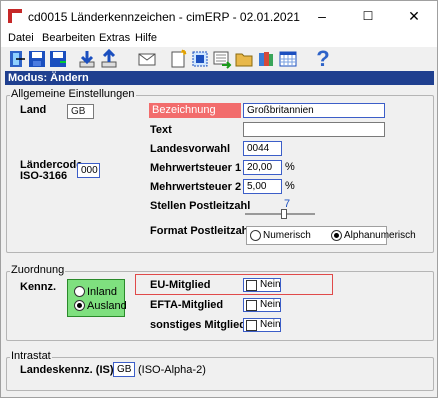 The height and width of the screenshot is (398, 438). Describe the element at coordinates (255, 235) in the screenshot. I see `numerisch-radio` at that location.